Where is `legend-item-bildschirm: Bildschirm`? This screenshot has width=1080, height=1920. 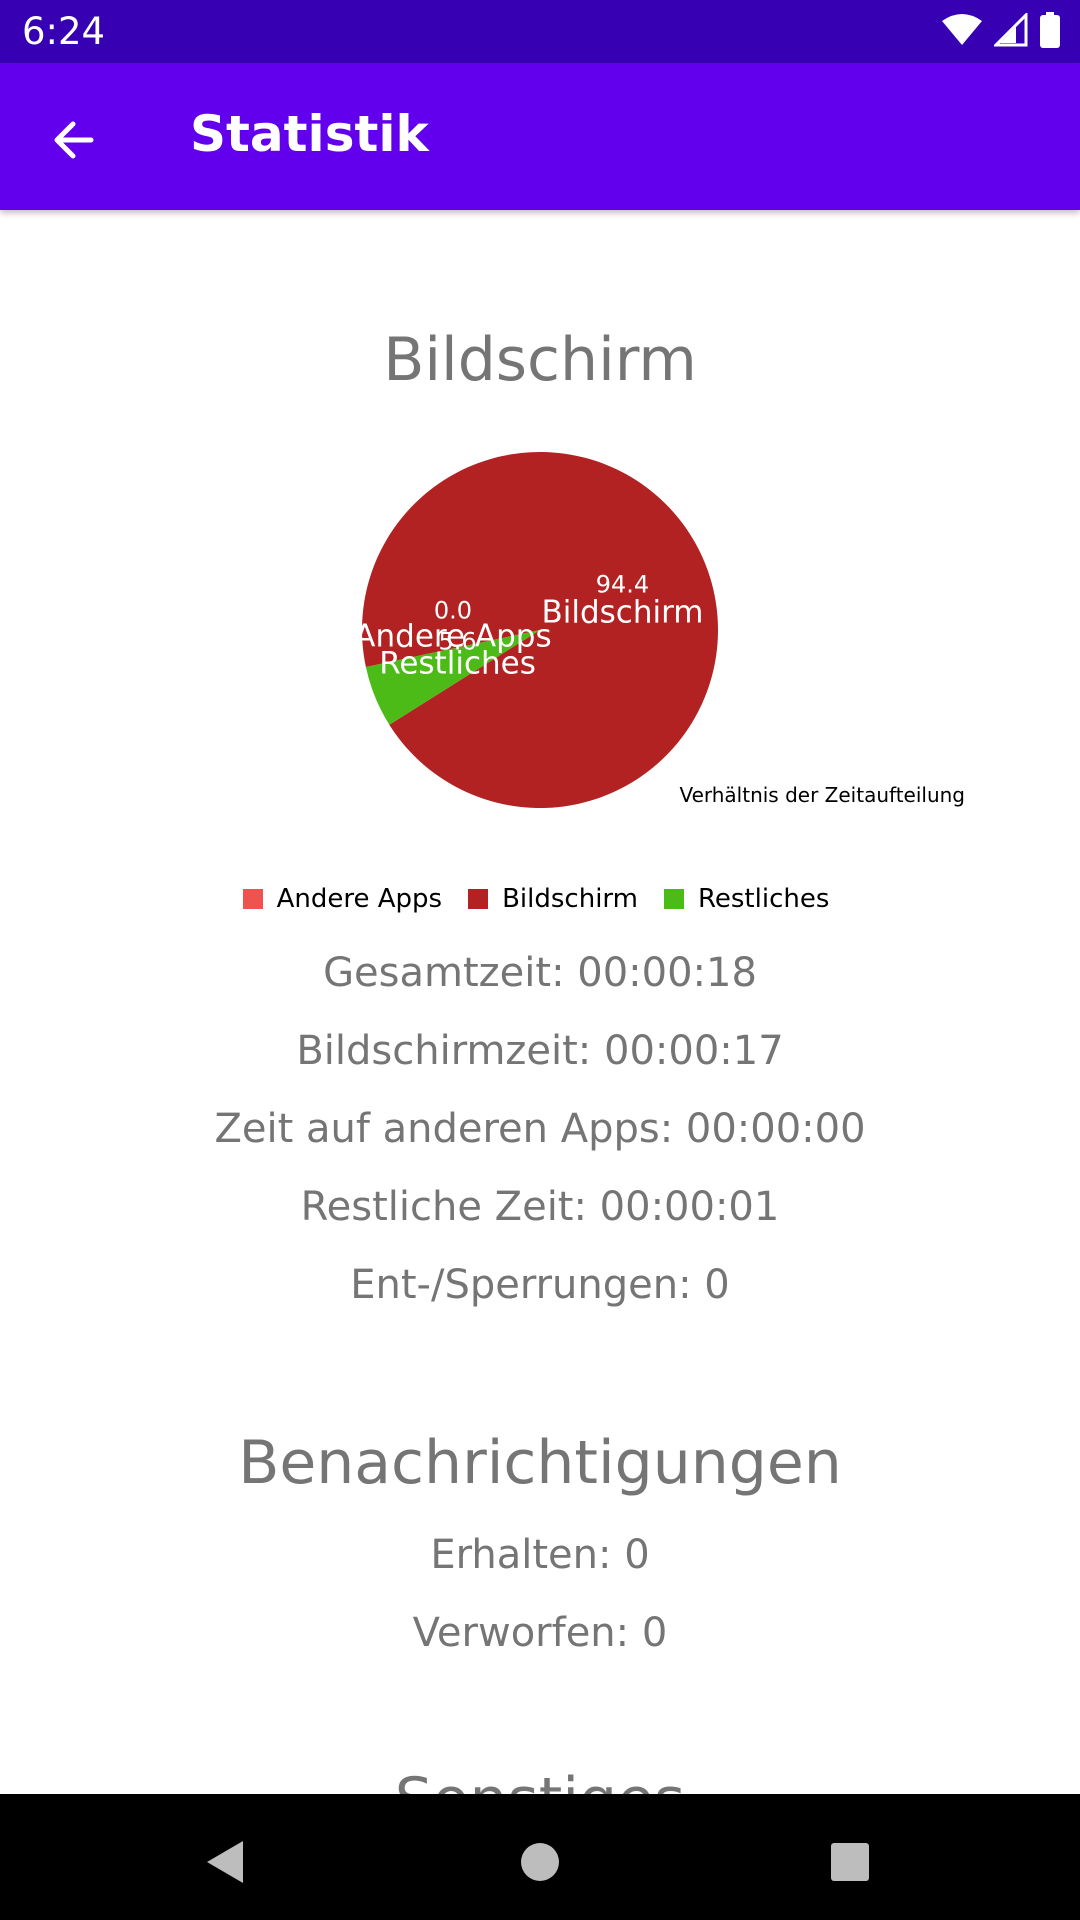
legend-item-bildschirm: Bildschirm is located at coordinates (553, 899).